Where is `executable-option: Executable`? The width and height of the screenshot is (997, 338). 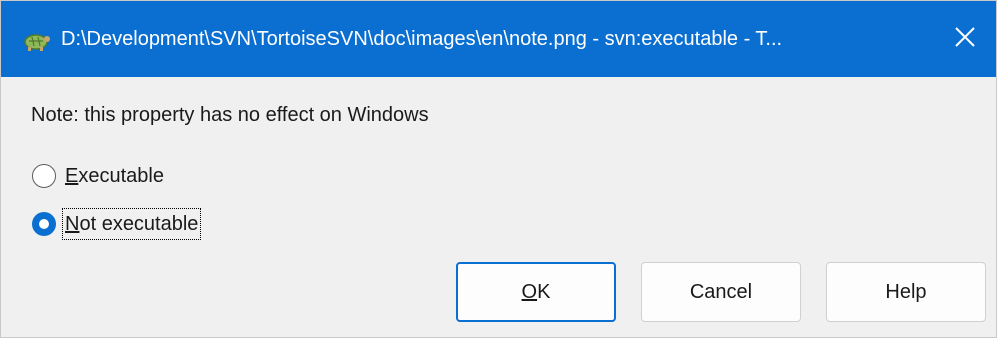 executable-option: Executable is located at coordinates (99, 176).